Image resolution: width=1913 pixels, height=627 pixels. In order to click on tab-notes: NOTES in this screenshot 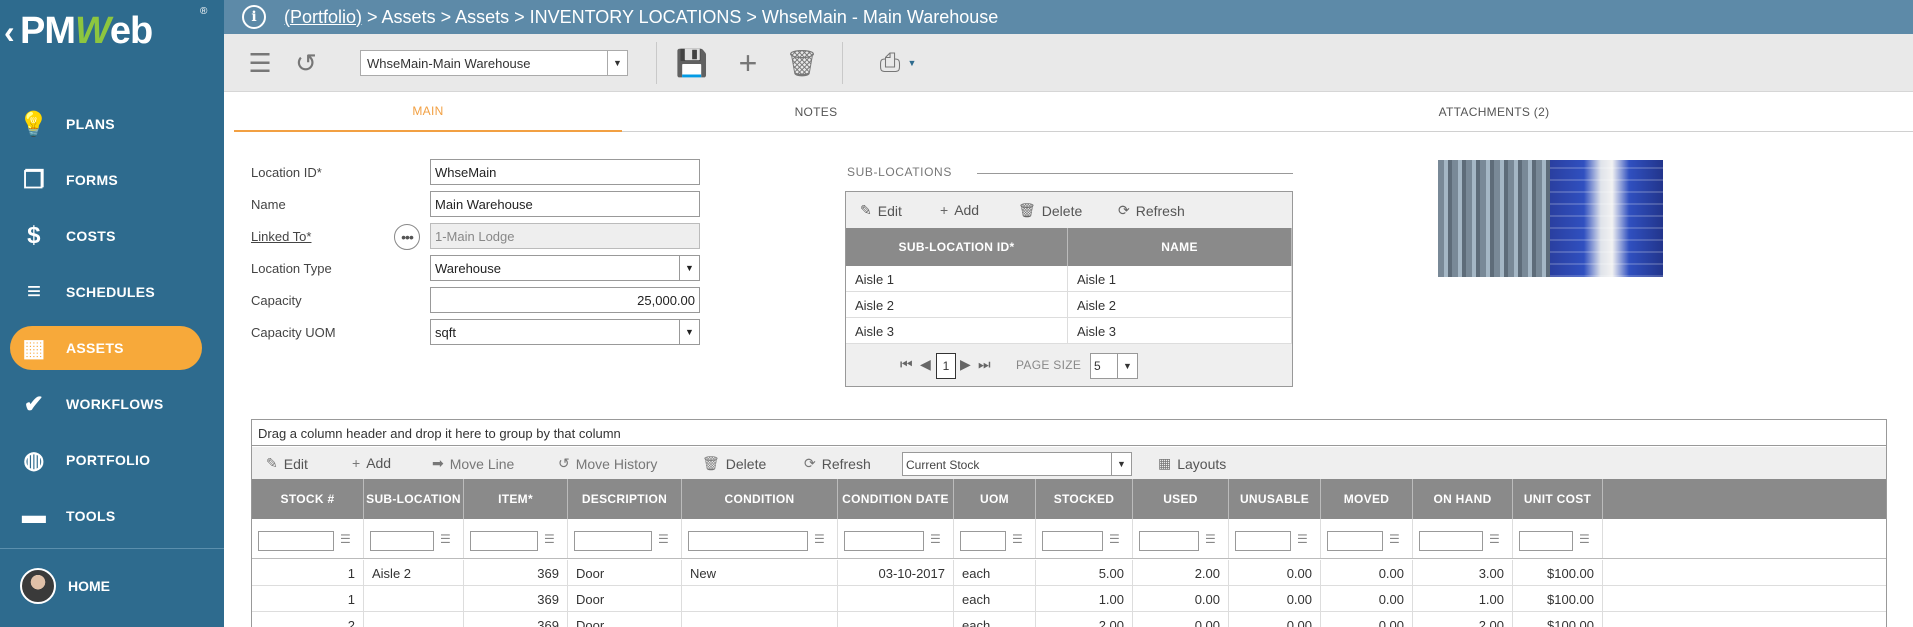, I will do `click(816, 112)`.